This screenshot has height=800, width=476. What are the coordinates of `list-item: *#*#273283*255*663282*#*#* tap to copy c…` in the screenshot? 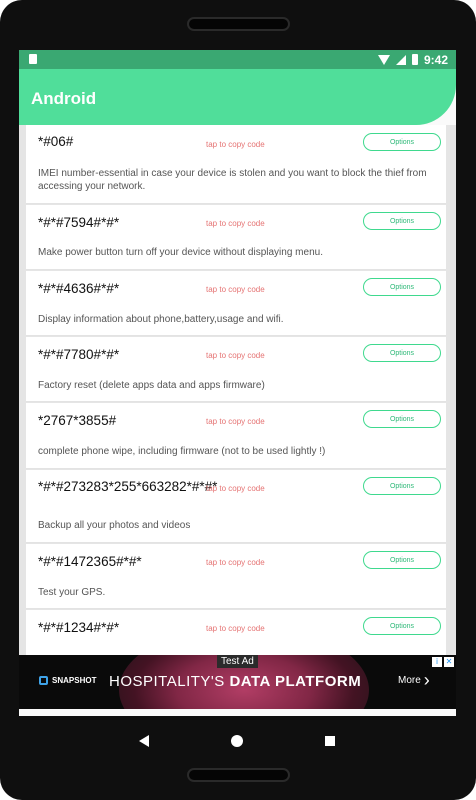 It's located at (236, 506).